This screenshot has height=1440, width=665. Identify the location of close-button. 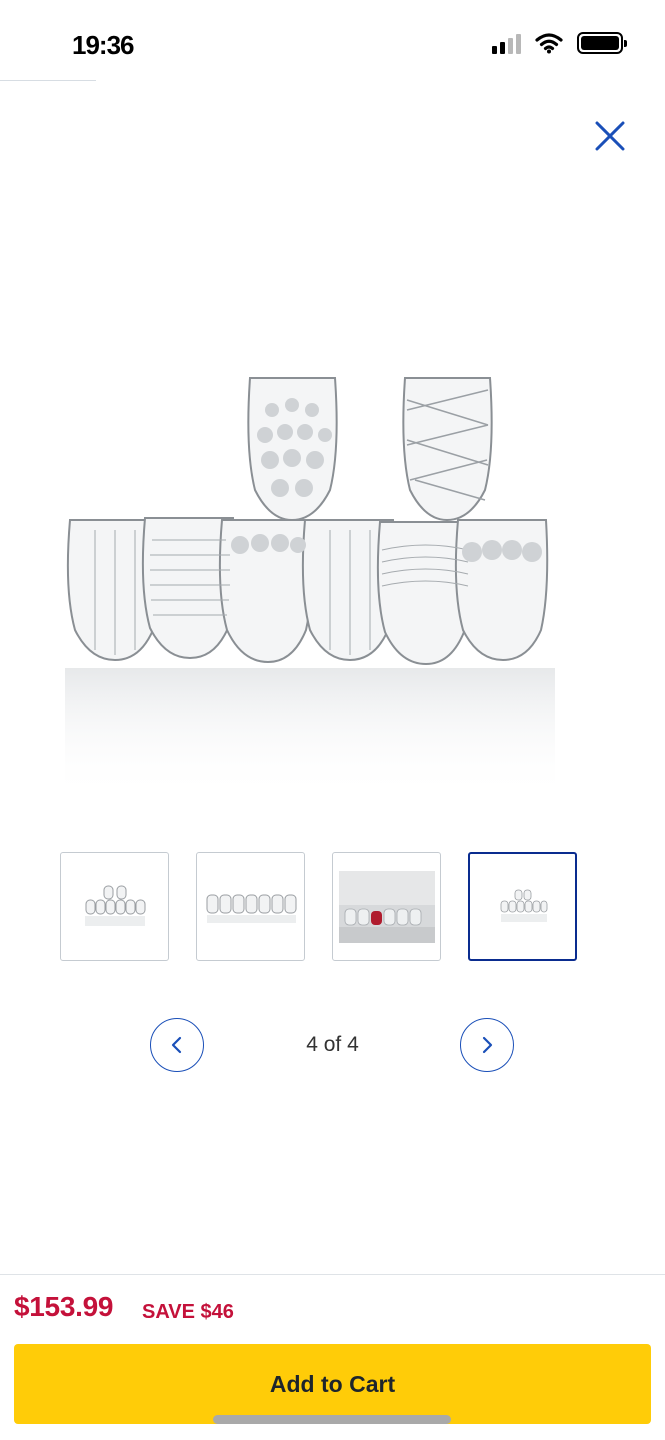
(610, 136).